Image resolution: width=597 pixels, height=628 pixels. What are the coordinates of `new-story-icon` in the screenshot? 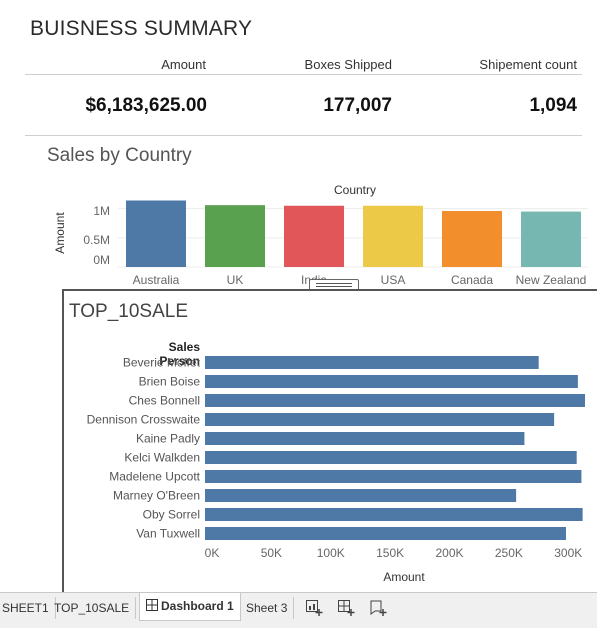 It's located at (378, 608).